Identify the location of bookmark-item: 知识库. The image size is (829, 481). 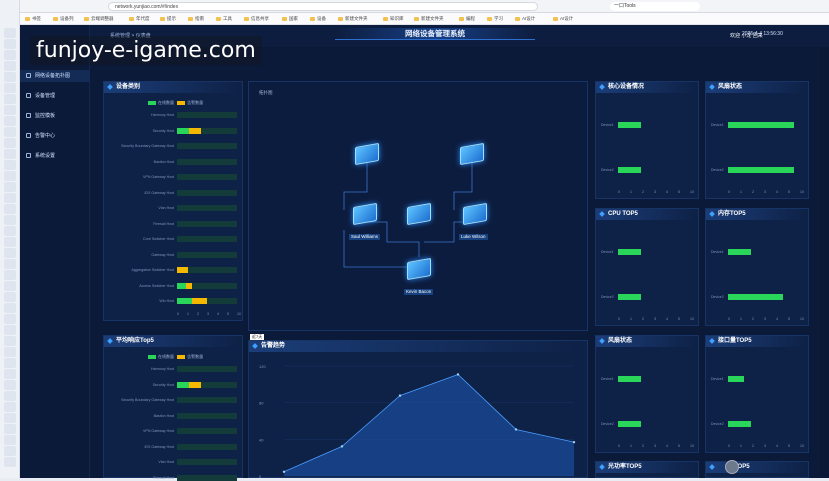
(393, 19).